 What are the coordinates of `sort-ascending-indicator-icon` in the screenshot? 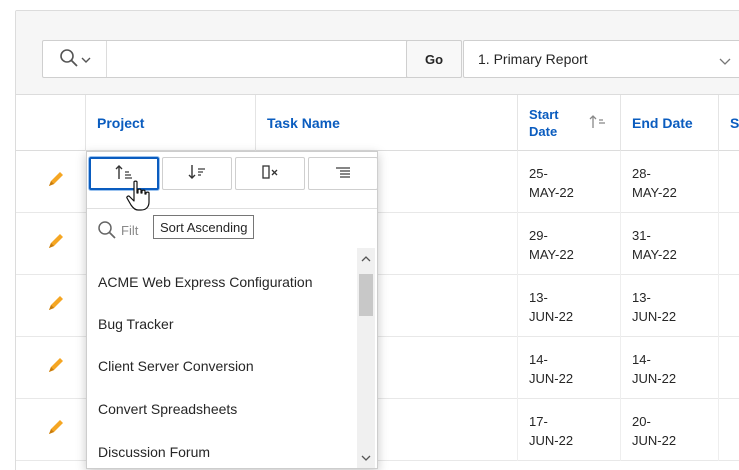 It's located at (598, 124).